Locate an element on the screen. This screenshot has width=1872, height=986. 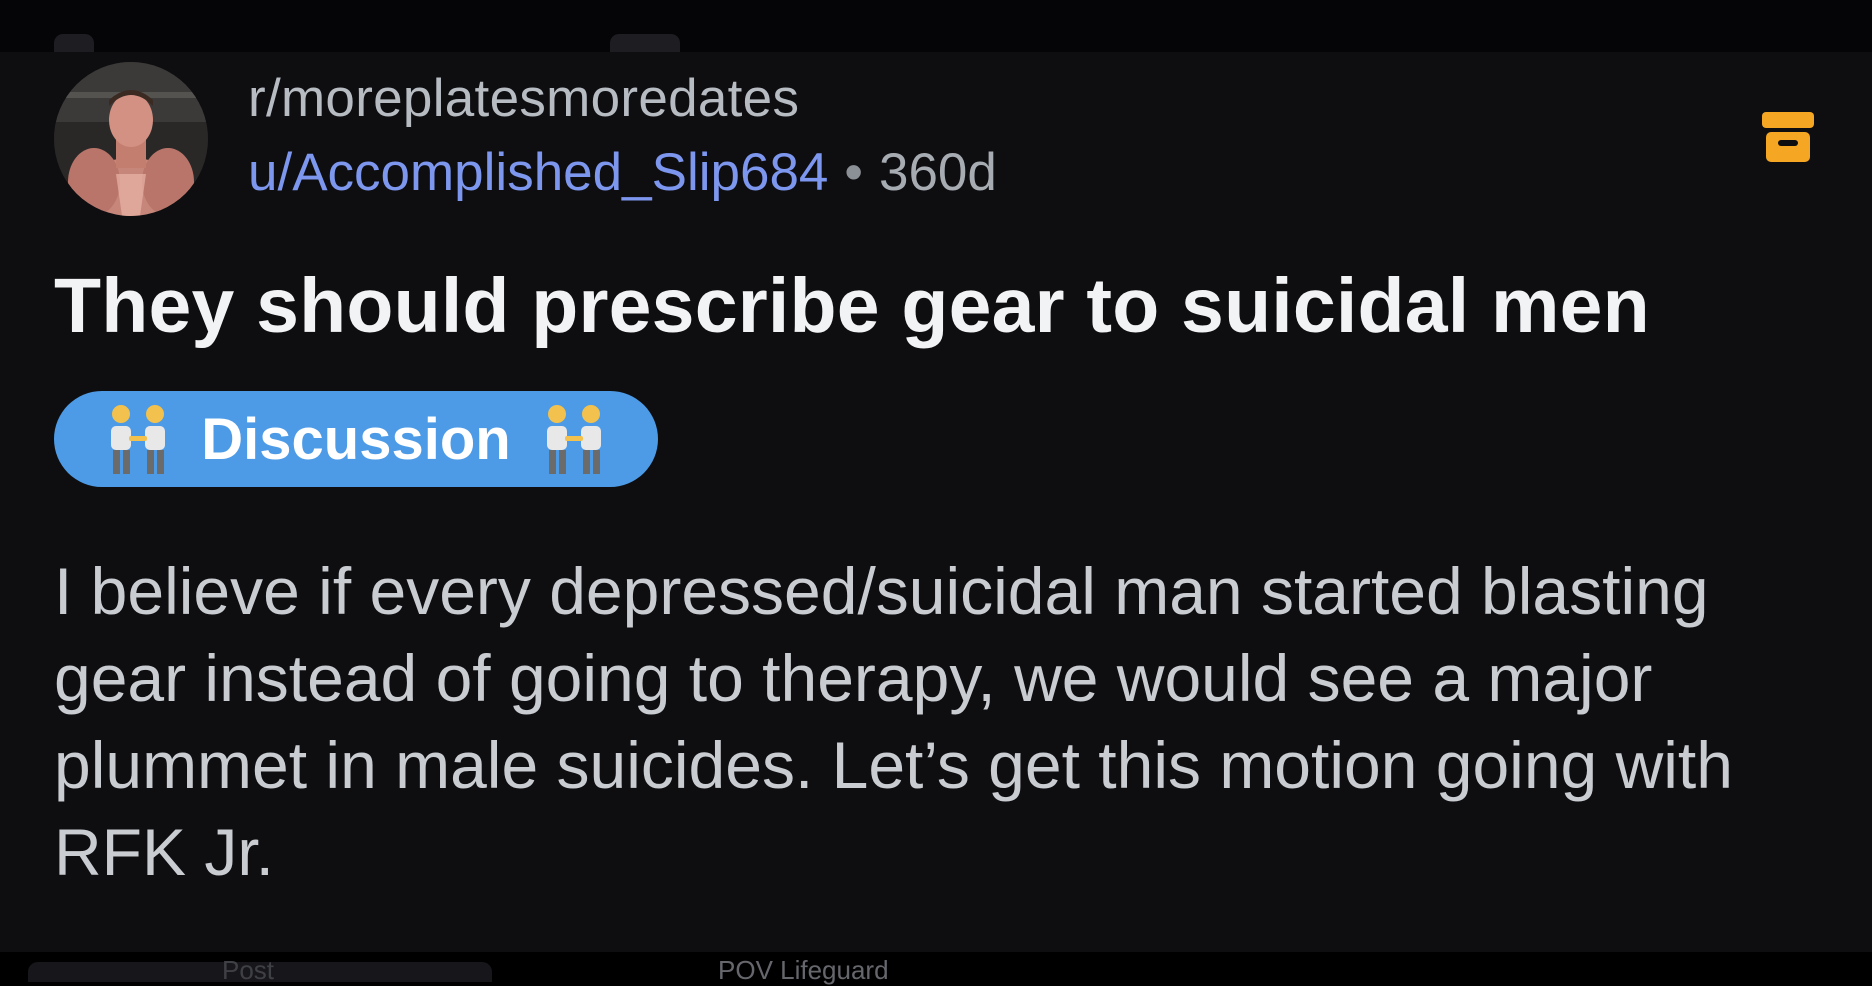
bottom-tab-label: Post is located at coordinates (248, 970).